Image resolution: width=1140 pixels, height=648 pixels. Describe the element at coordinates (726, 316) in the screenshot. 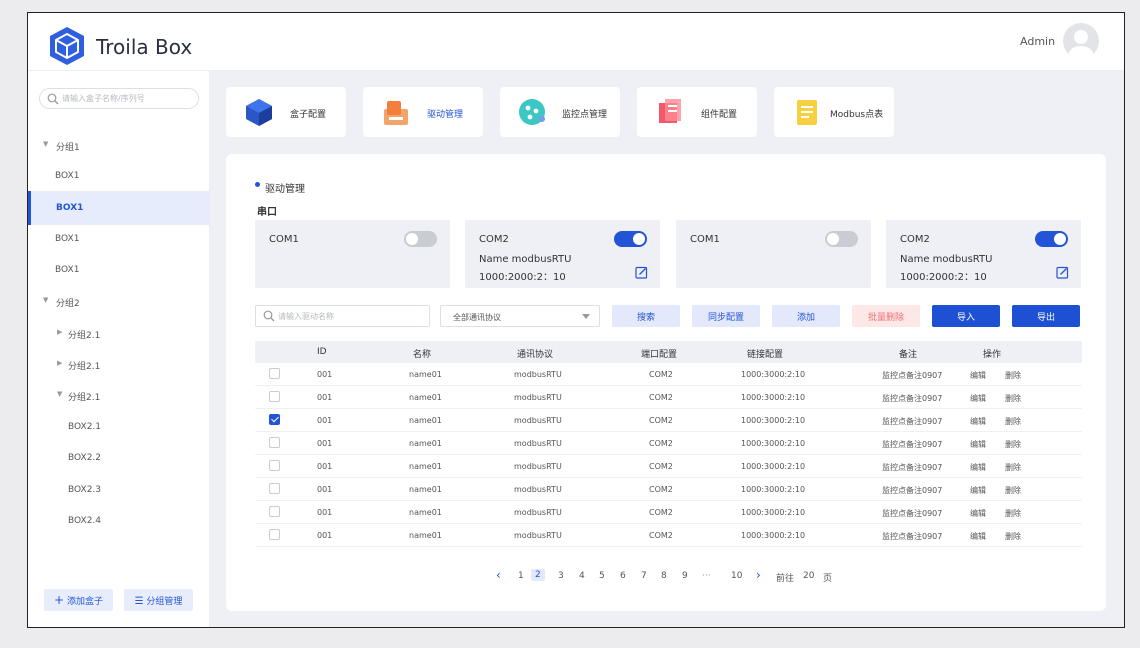

I see `sync-config-button: 同步配置` at that location.